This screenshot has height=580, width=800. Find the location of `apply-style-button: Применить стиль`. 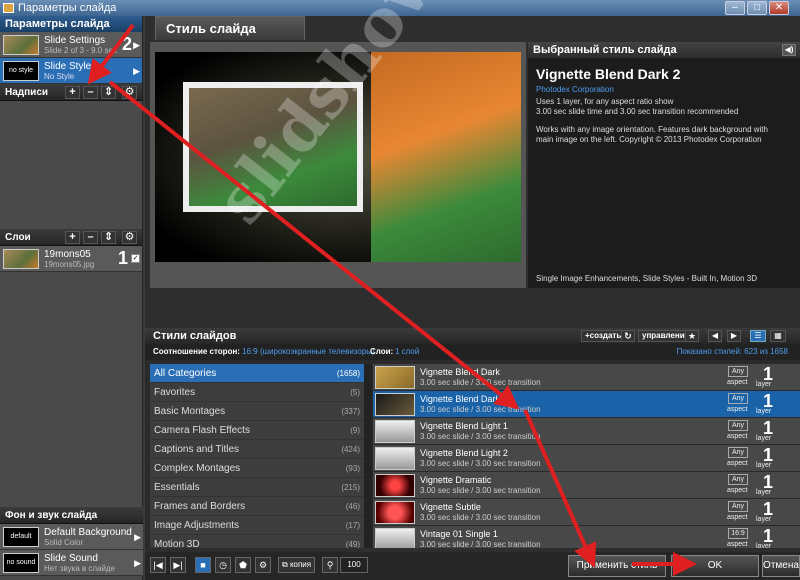

apply-style-button: Применить стиль is located at coordinates (617, 566).